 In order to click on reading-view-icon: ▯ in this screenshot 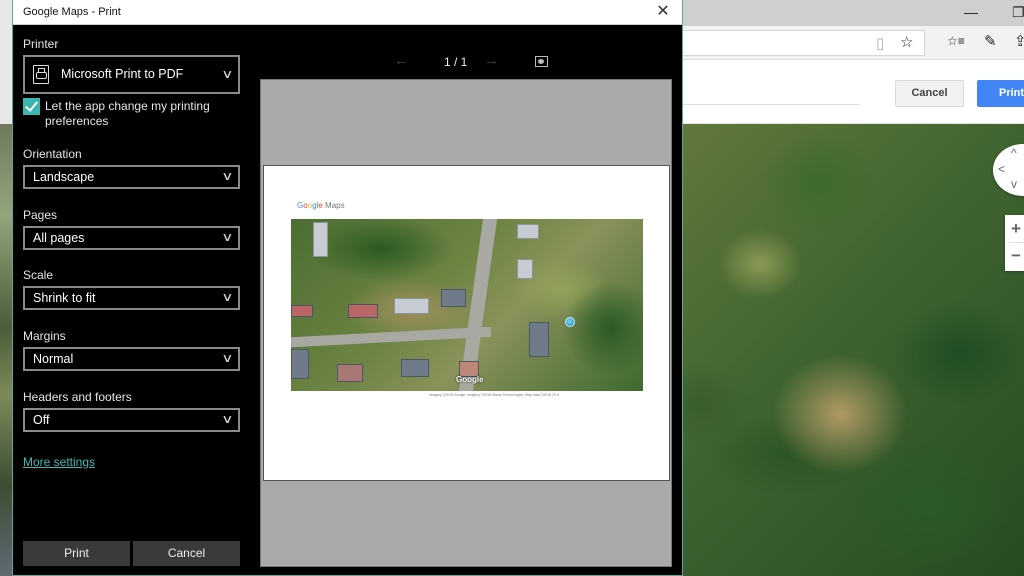, I will do `click(880, 43)`.